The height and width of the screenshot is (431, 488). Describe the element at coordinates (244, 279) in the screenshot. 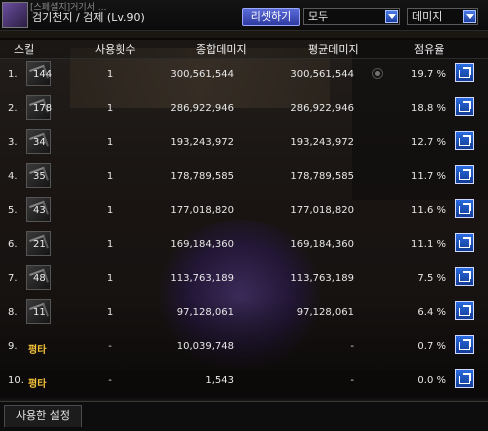

I see `table-row: 7. 48 1 113,763,189 113,763,189 7.5 %` at that location.